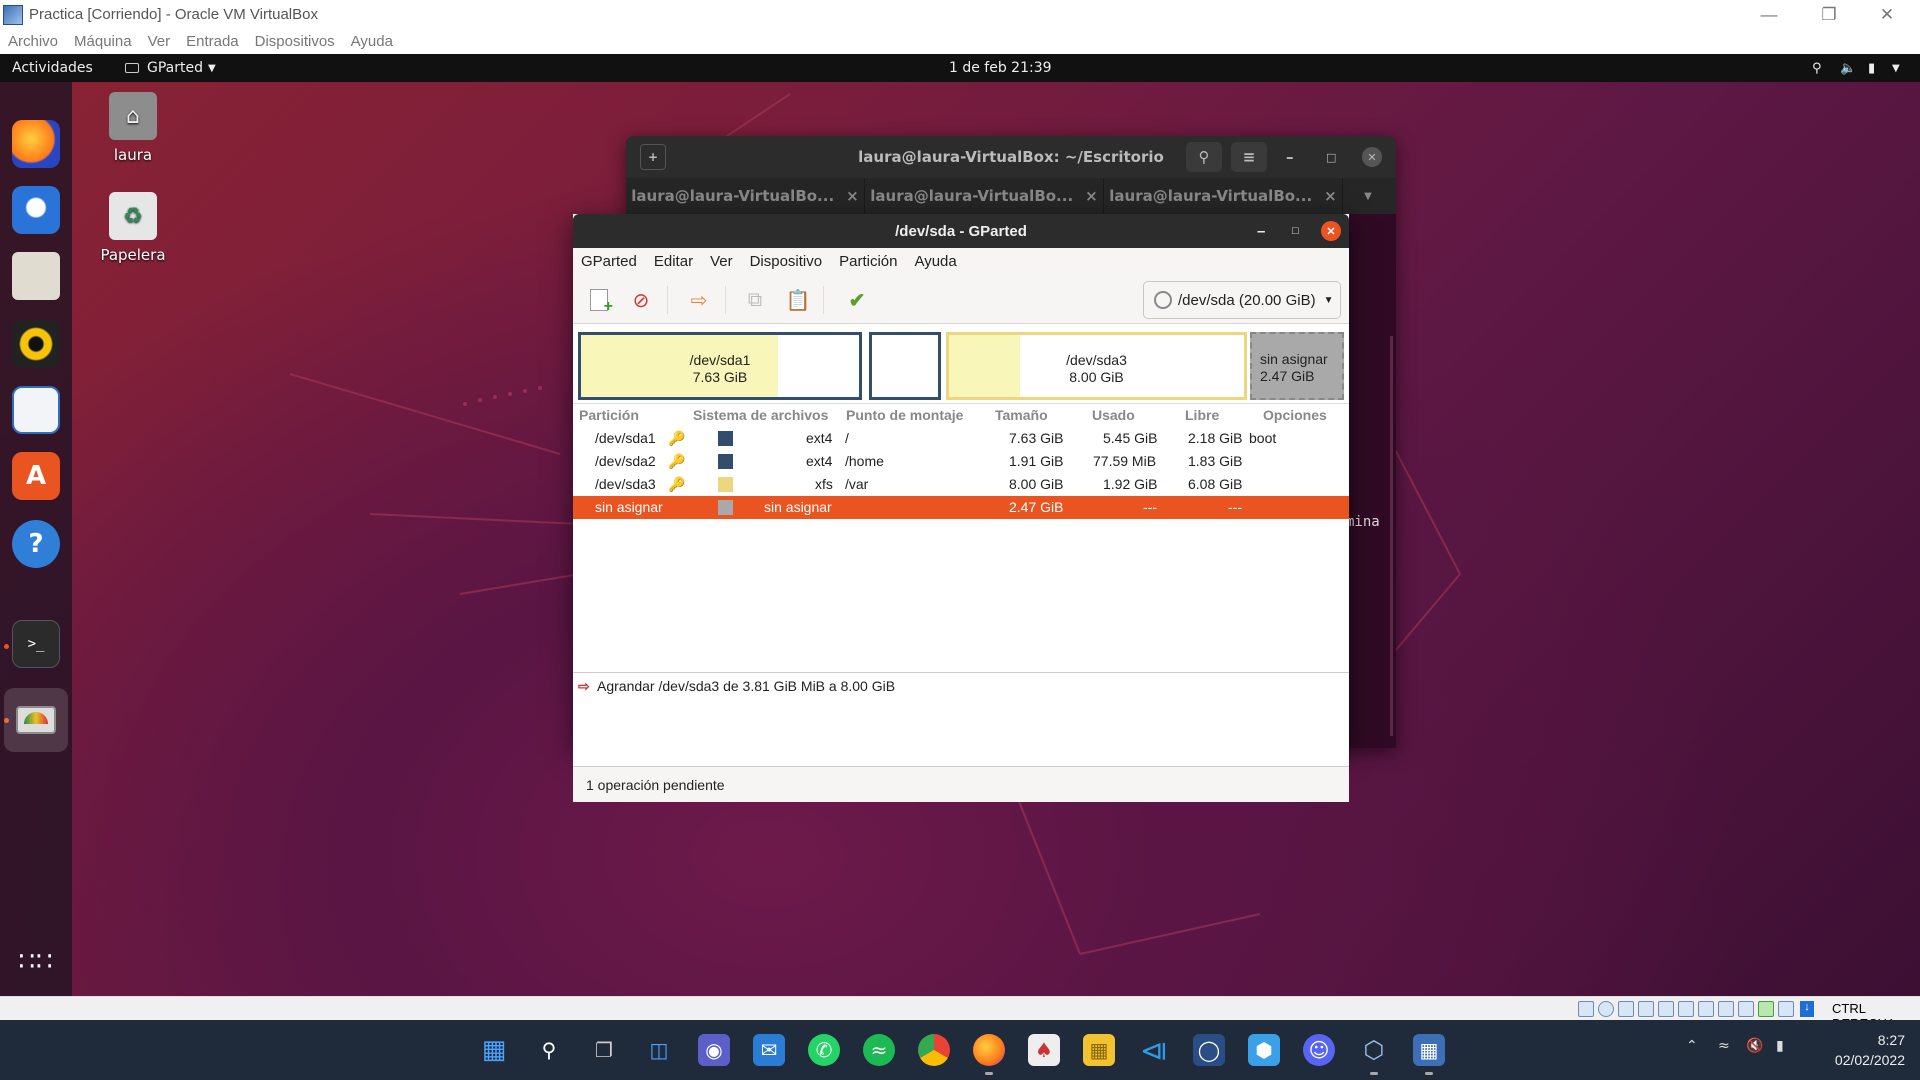 The height and width of the screenshot is (1080, 1920). Describe the element at coordinates (868, 261) in the screenshot. I see `menu-particion: Partición` at that location.